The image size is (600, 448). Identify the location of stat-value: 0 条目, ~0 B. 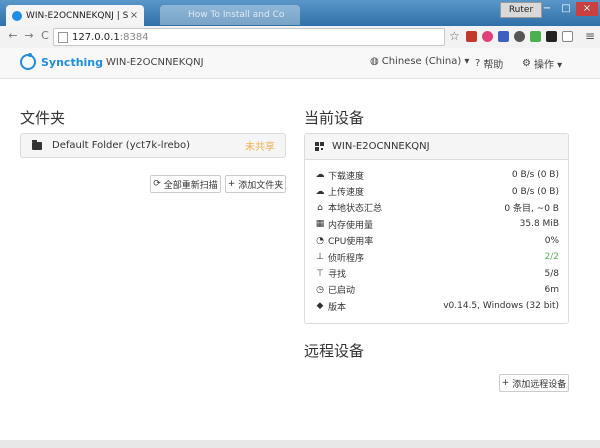
(531, 209).